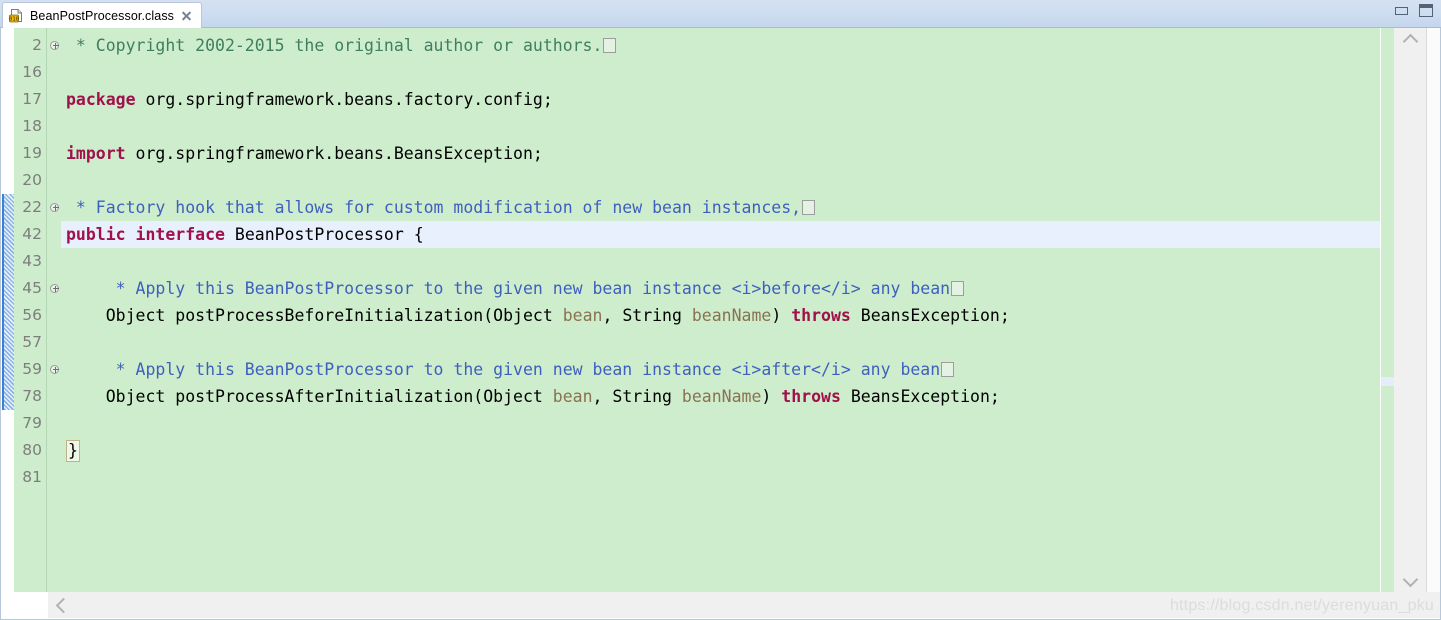 Image resolution: width=1441 pixels, height=620 pixels. Describe the element at coordinates (32, 288) in the screenshot. I see `line-number: 45` at that location.